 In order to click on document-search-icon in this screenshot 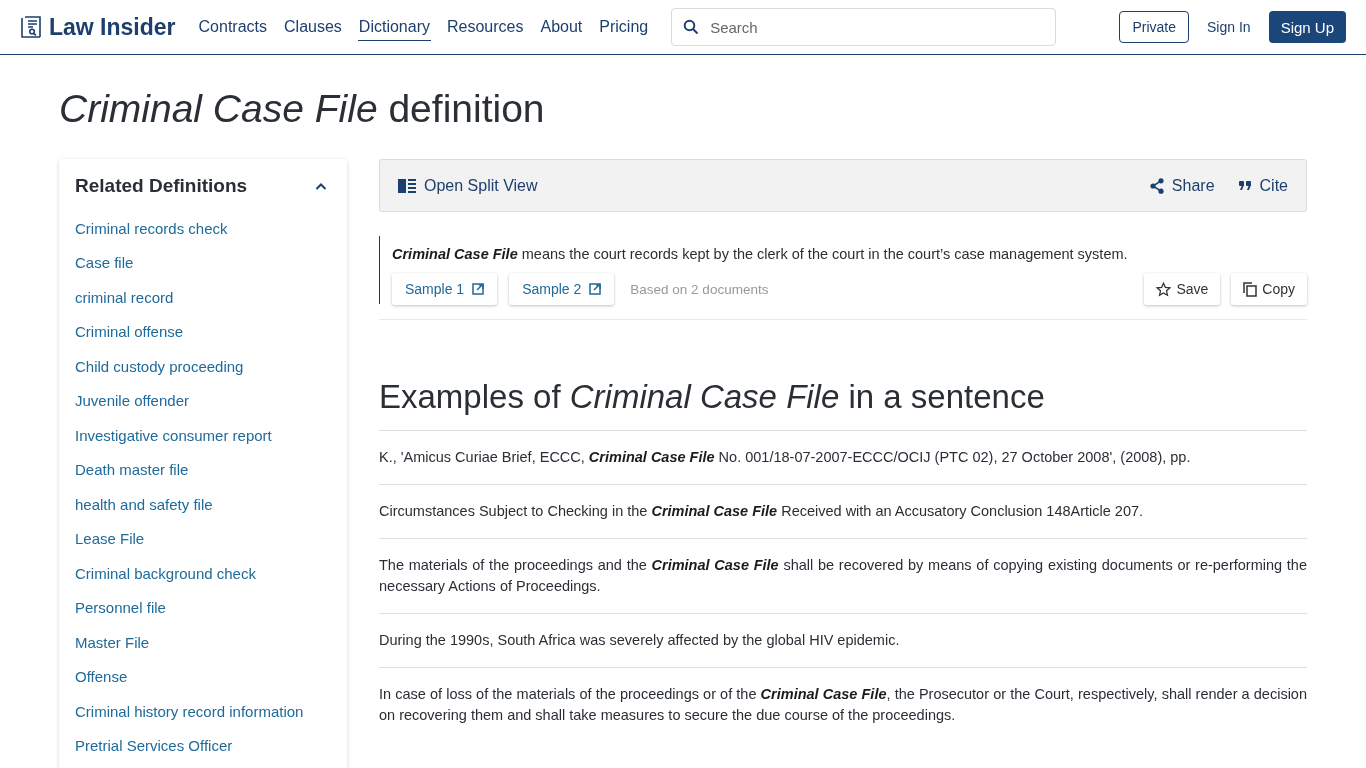, I will do `click(31, 27)`.